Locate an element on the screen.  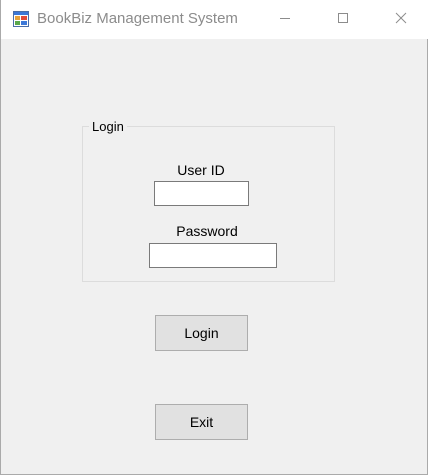
close-icon is located at coordinates (401, 20).